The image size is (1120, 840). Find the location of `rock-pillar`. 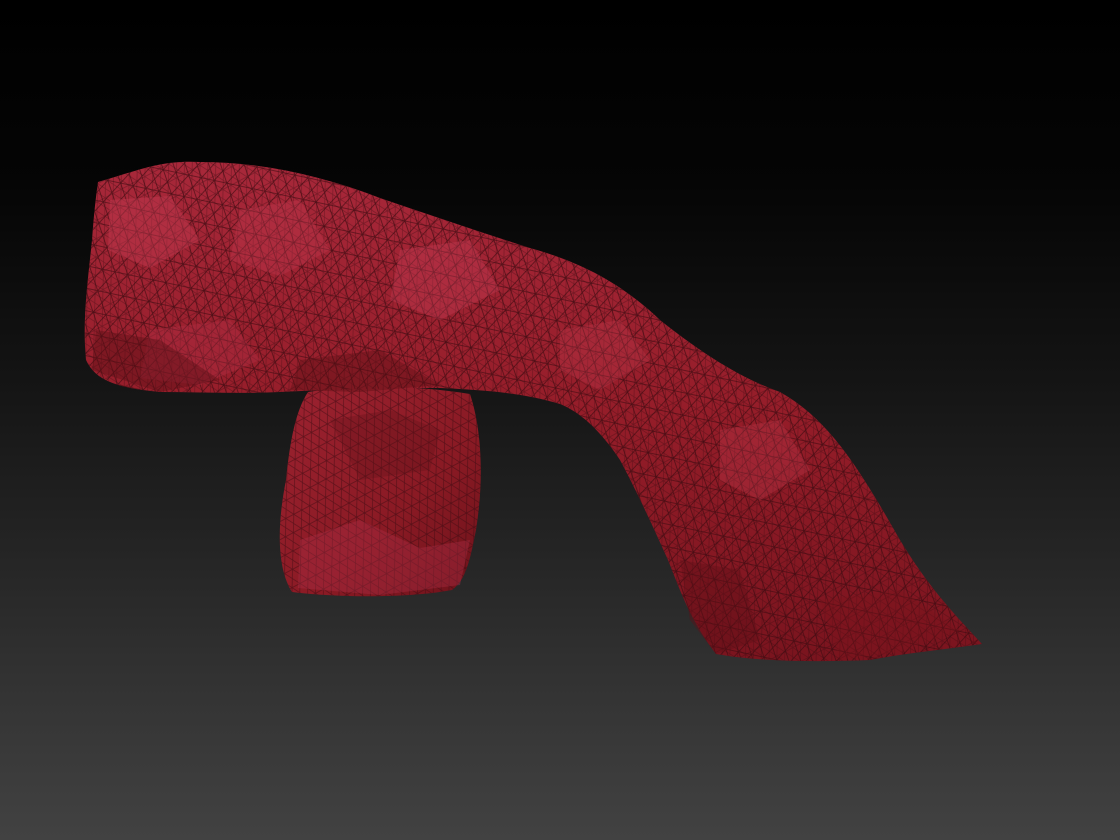

rock-pillar is located at coordinates (380, 491).